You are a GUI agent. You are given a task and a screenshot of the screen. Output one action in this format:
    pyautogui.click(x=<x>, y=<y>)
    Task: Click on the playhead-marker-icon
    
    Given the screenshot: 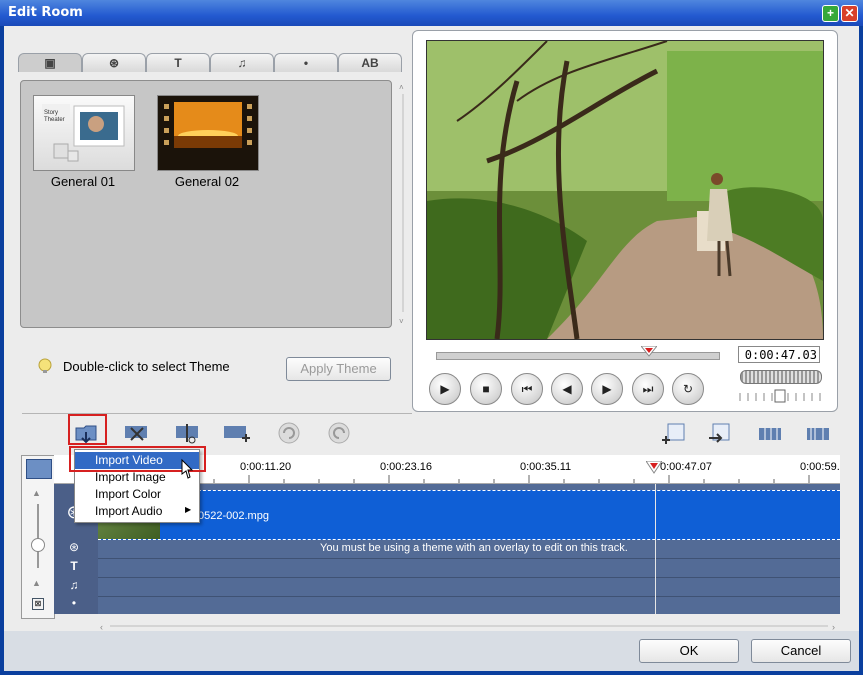 What is the action you would take?
    pyautogui.click(x=654, y=470)
    